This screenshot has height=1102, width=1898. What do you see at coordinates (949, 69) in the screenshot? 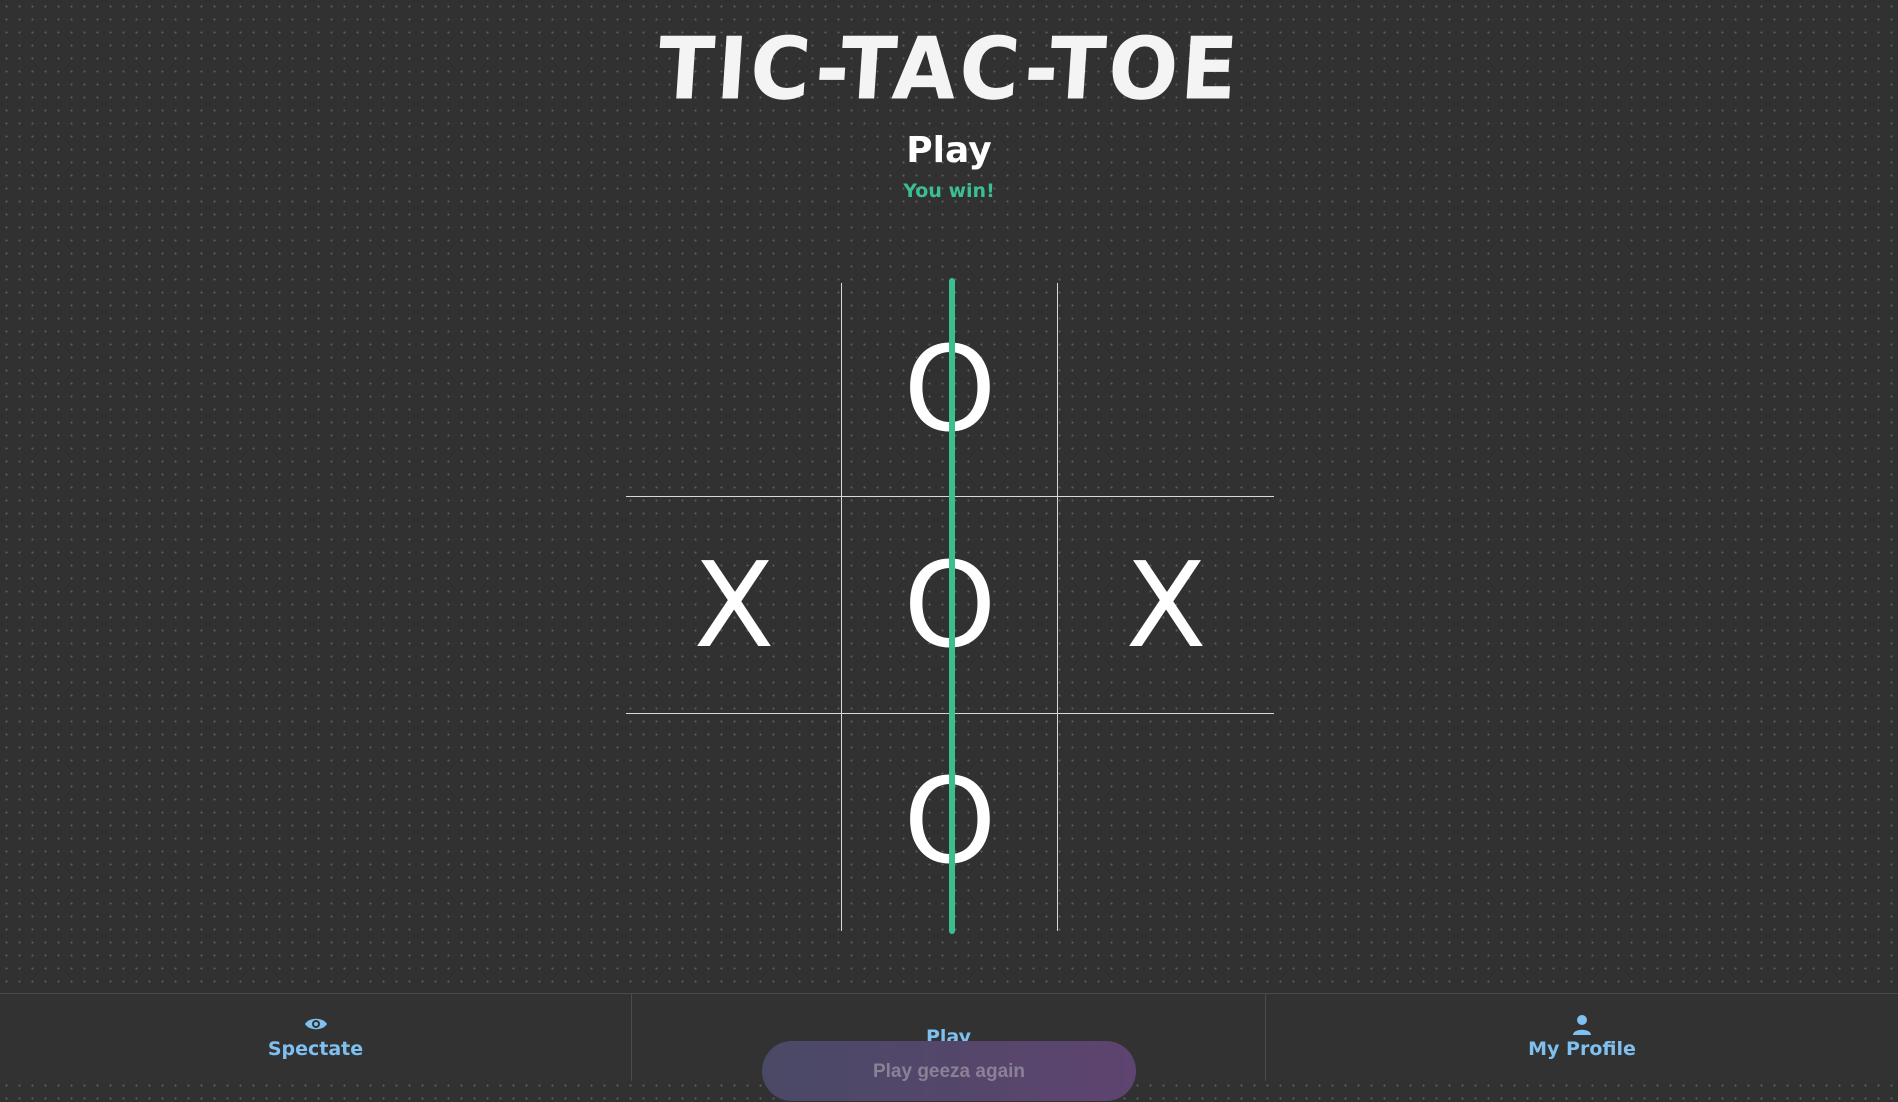
I see `game-title: TIC-TAC-TOE` at bounding box center [949, 69].